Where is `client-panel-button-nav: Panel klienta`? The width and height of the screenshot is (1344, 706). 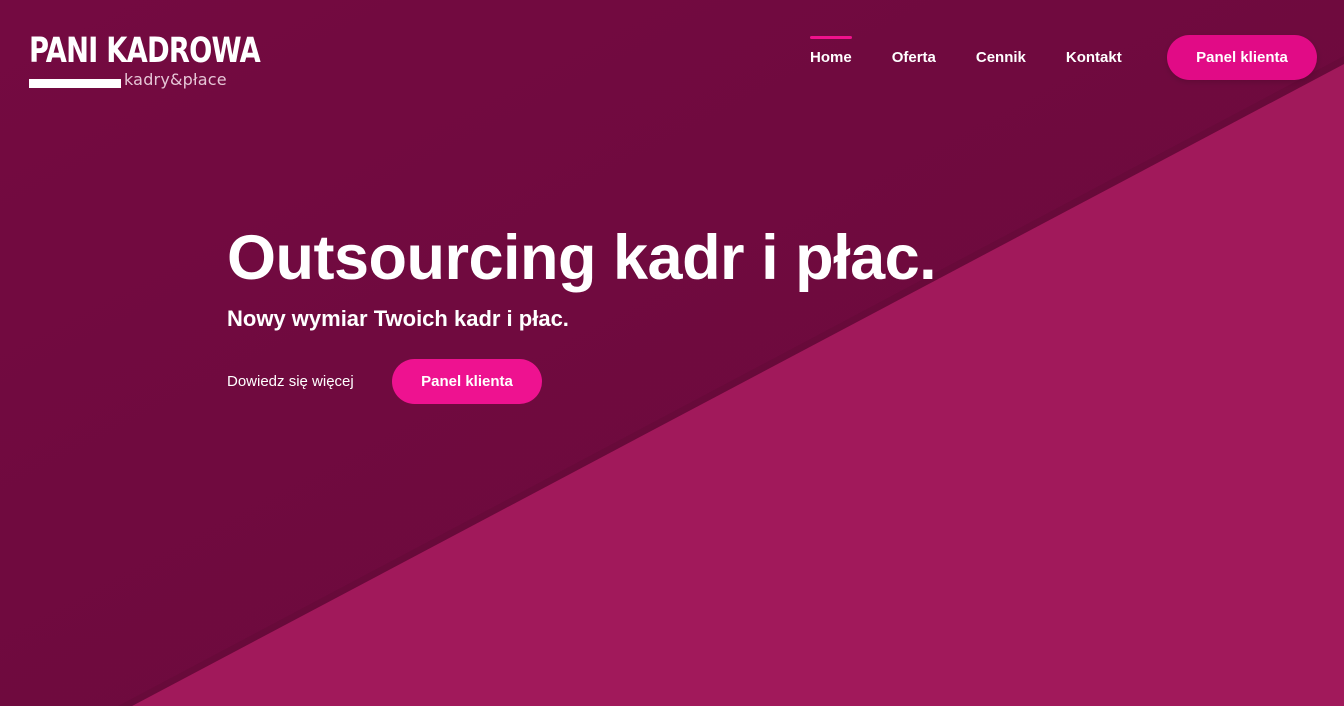 client-panel-button-nav: Panel klienta is located at coordinates (1242, 57).